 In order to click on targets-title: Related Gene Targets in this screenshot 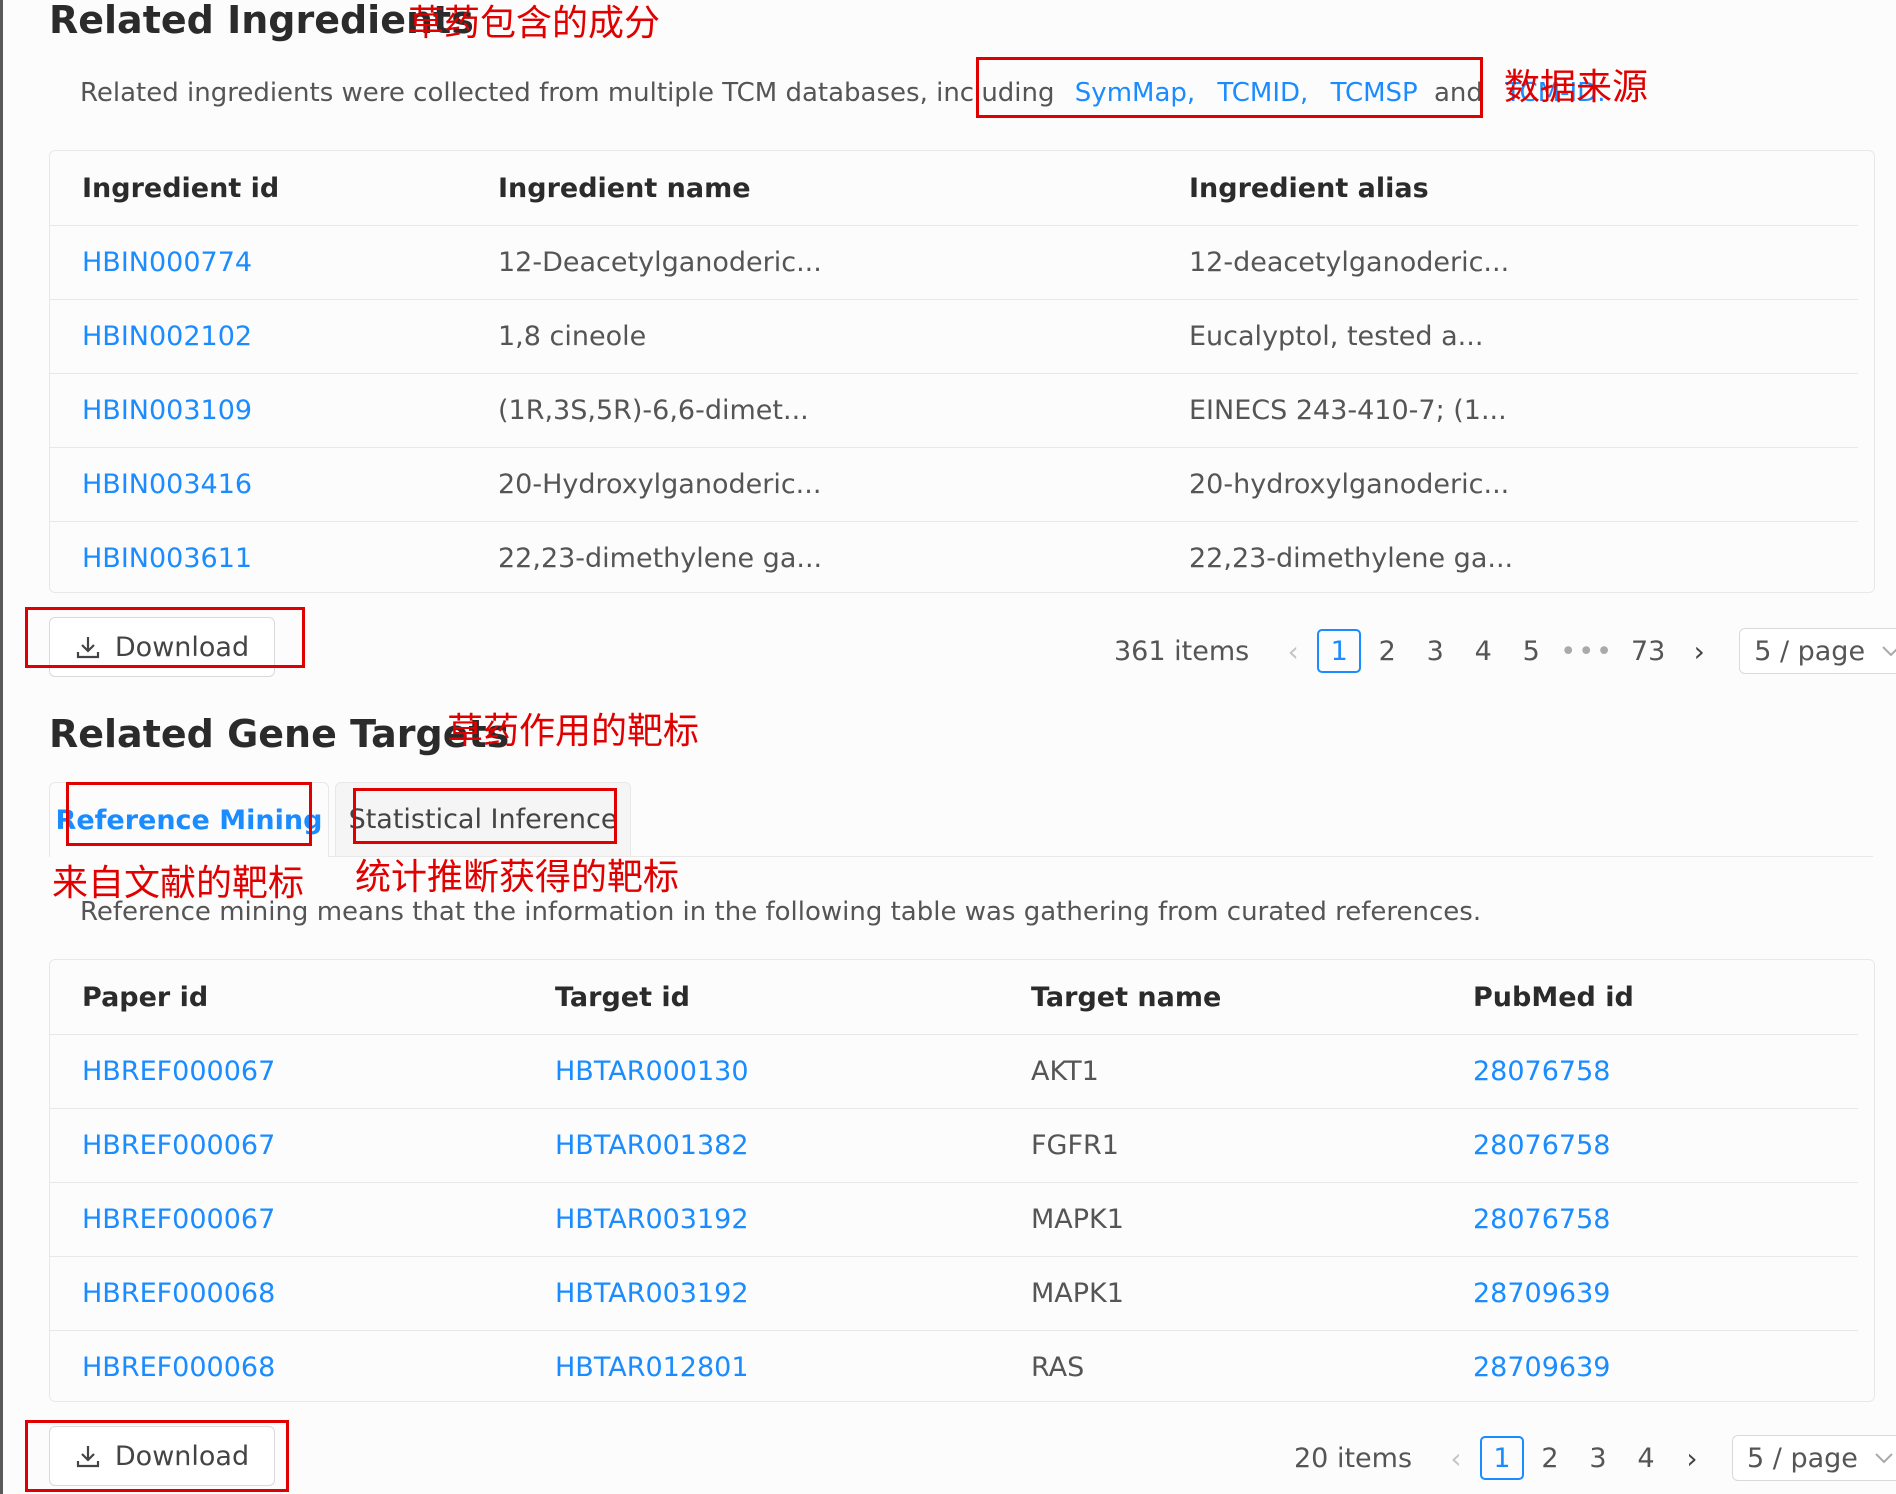, I will do `click(279, 734)`.